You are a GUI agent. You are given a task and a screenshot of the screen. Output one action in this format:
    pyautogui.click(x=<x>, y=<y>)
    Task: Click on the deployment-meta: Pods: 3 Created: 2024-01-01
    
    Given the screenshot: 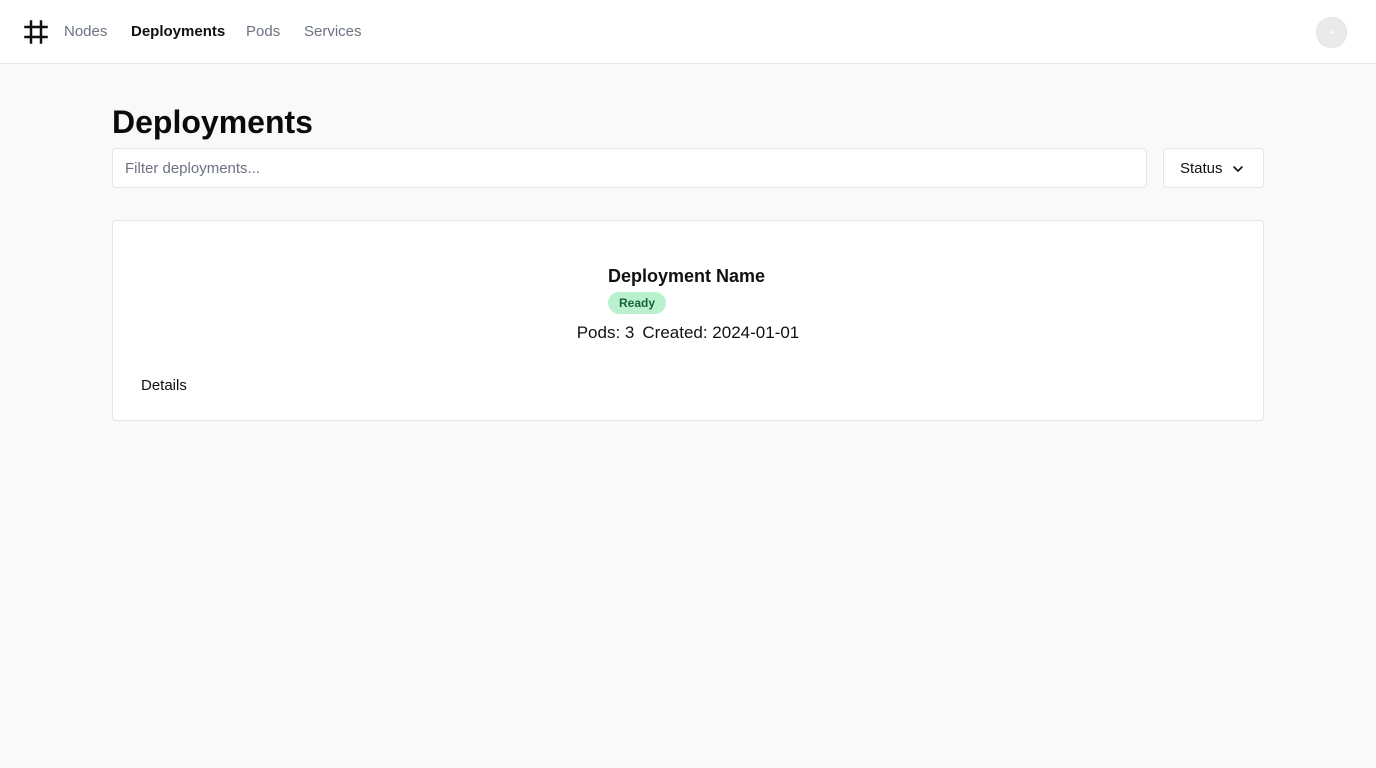 What is the action you would take?
    pyautogui.click(x=688, y=333)
    